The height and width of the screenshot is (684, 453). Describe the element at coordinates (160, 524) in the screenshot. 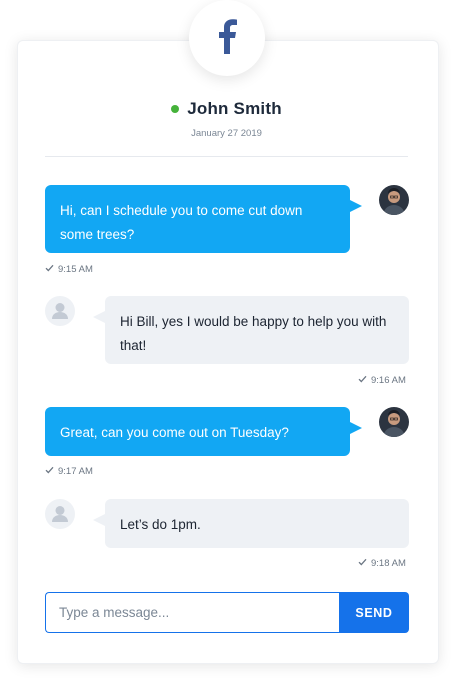

I see `message-text: Let’s do 1pm.` at that location.